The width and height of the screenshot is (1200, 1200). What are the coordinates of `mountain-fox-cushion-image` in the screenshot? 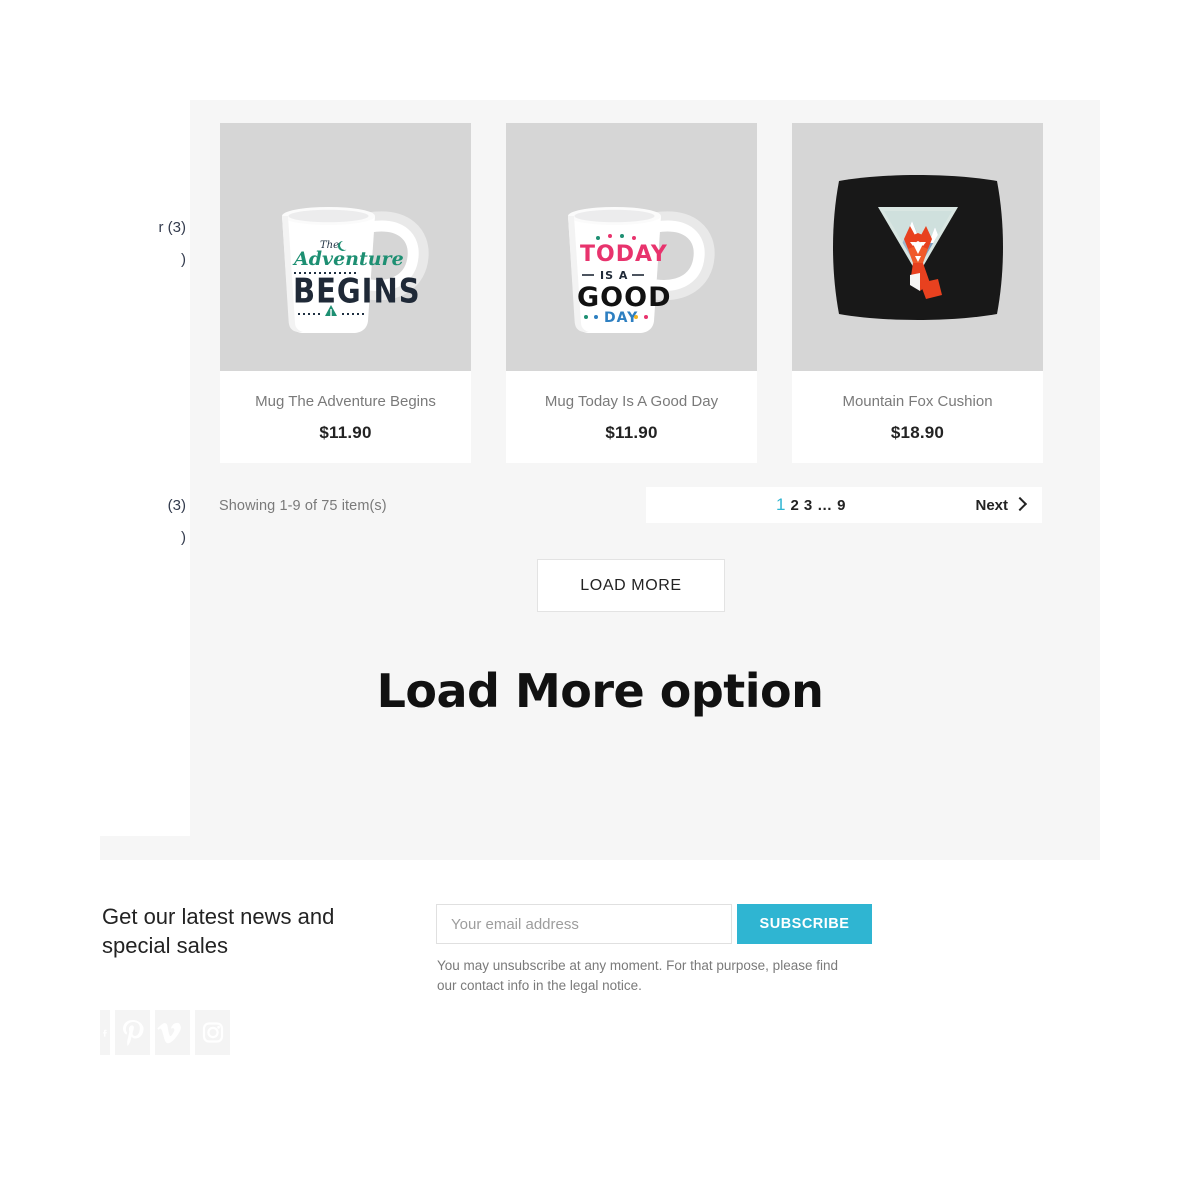 It's located at (917, 247).